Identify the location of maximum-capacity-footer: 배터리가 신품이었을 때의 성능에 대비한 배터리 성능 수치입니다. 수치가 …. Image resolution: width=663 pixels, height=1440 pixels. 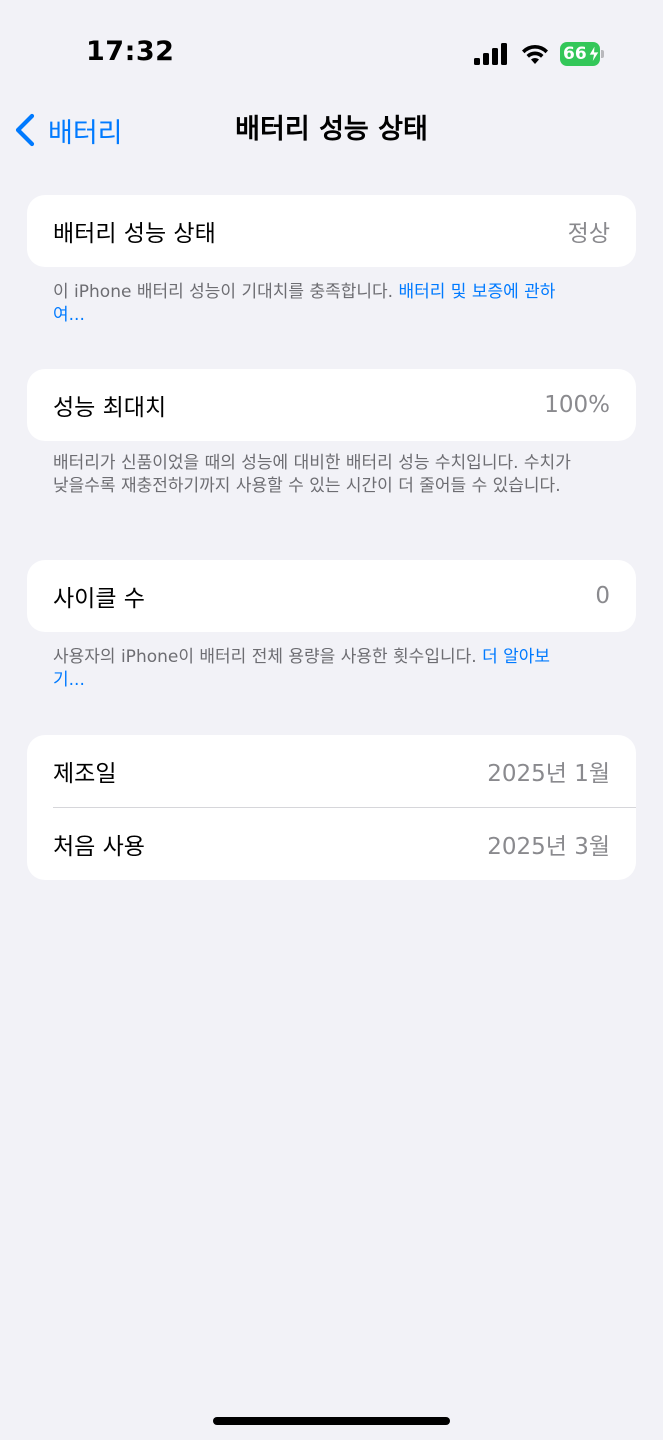
(312, 474).